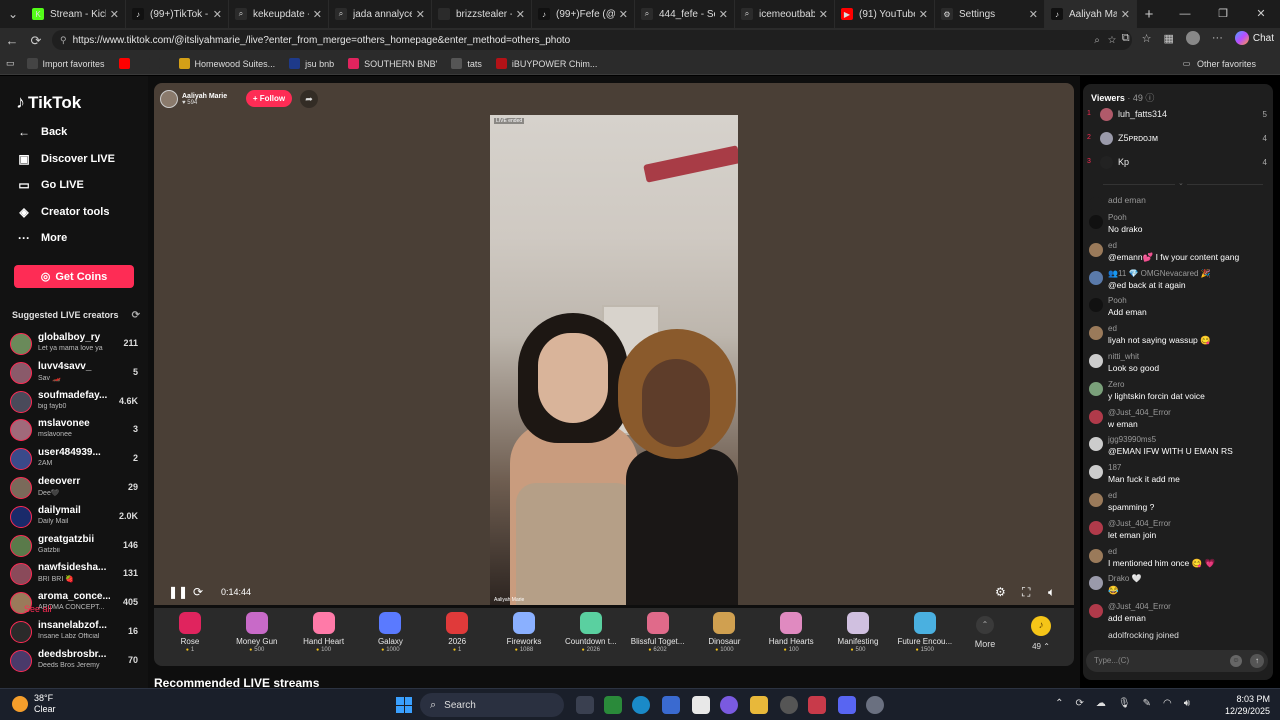  I want to click on suggested-creator: mslavonee mslavonee 3, so click(74, 430).